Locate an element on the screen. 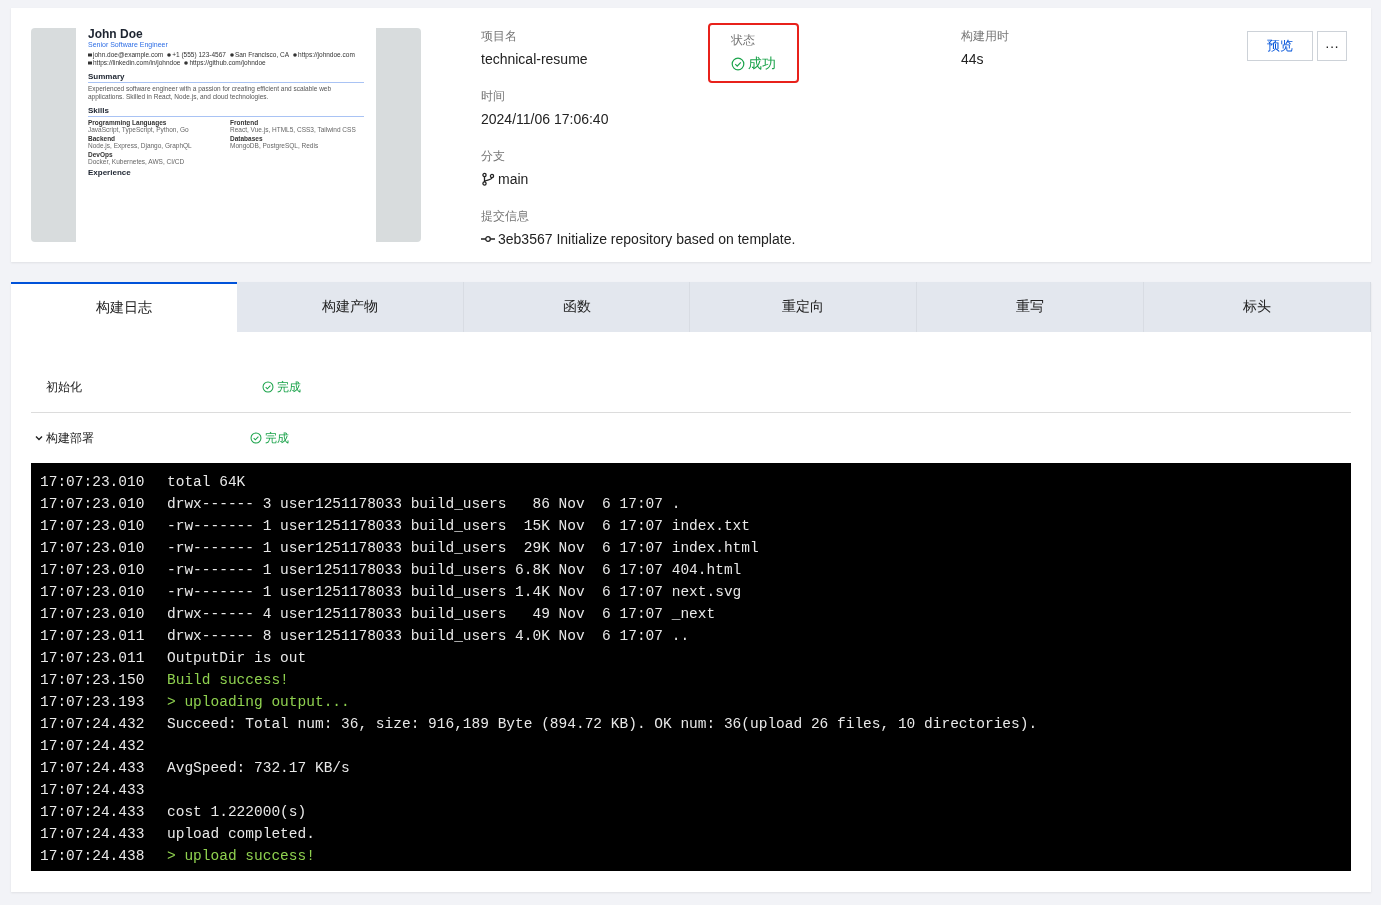  field-label: 项目名 is located at coordinates (499, 36).